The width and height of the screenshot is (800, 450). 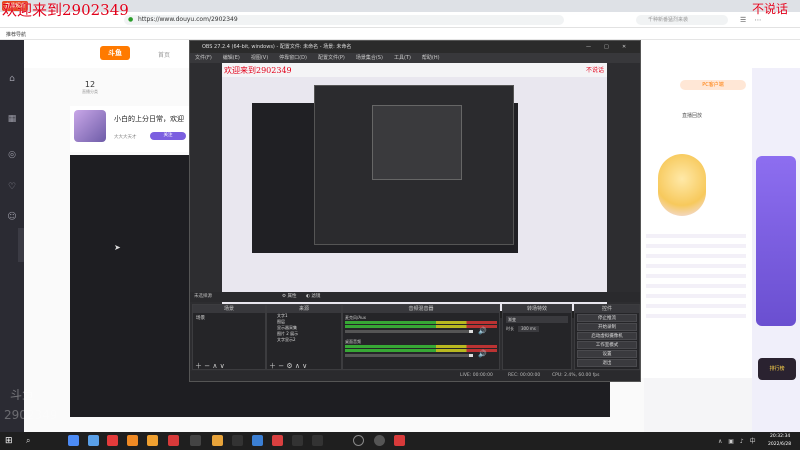 What do you see at coordinates (309, 340) in the screenshot?
I see `source-item: 文字显示2` at bounding box center [309, 340].